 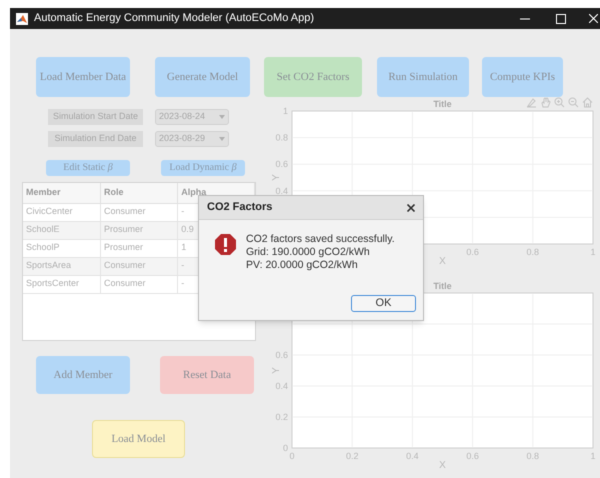 What do you see at coordinates (83, 77) in the screenshot?
I see `toolbar-button: Load Member Data` at bounding box center [83, 77].